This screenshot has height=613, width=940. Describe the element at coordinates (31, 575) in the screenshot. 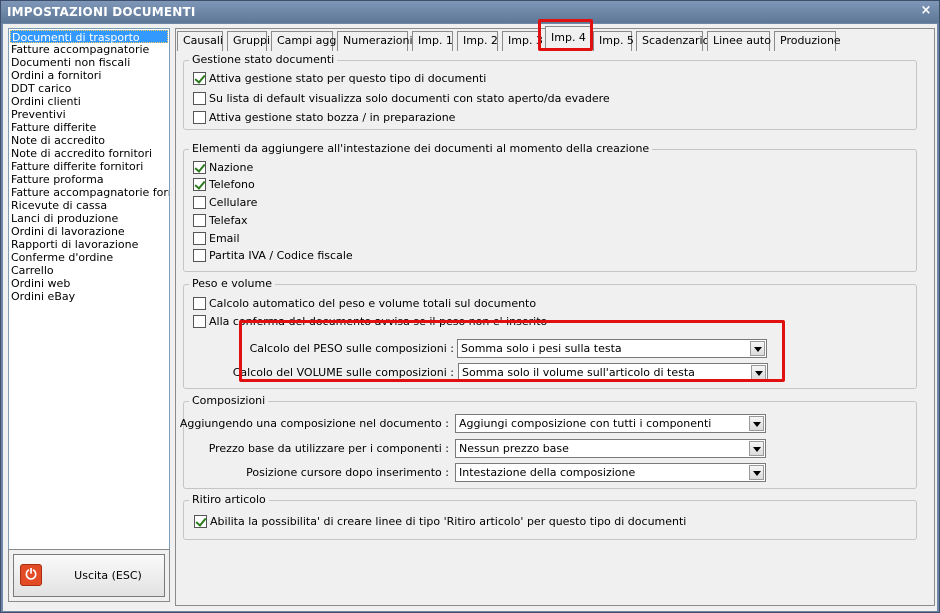

I see `power-icon: ⏻` at that location.